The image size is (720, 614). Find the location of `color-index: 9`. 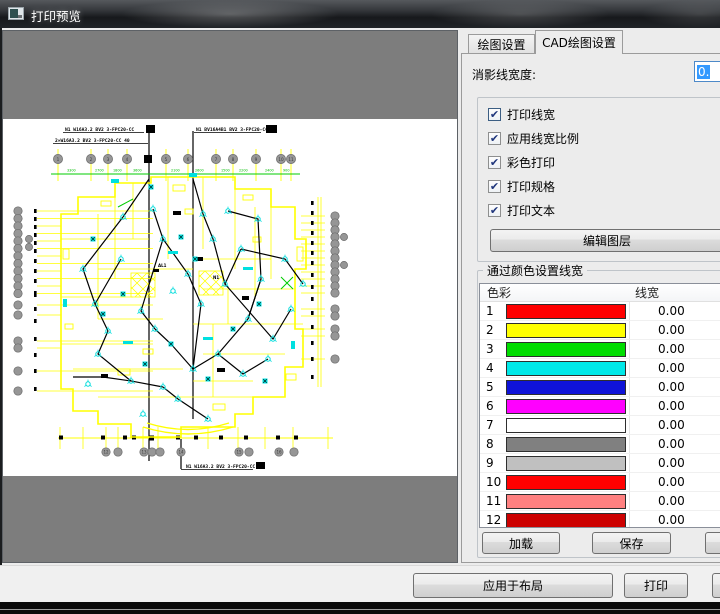

color-index: 9 is located at coordinates (490, 463).